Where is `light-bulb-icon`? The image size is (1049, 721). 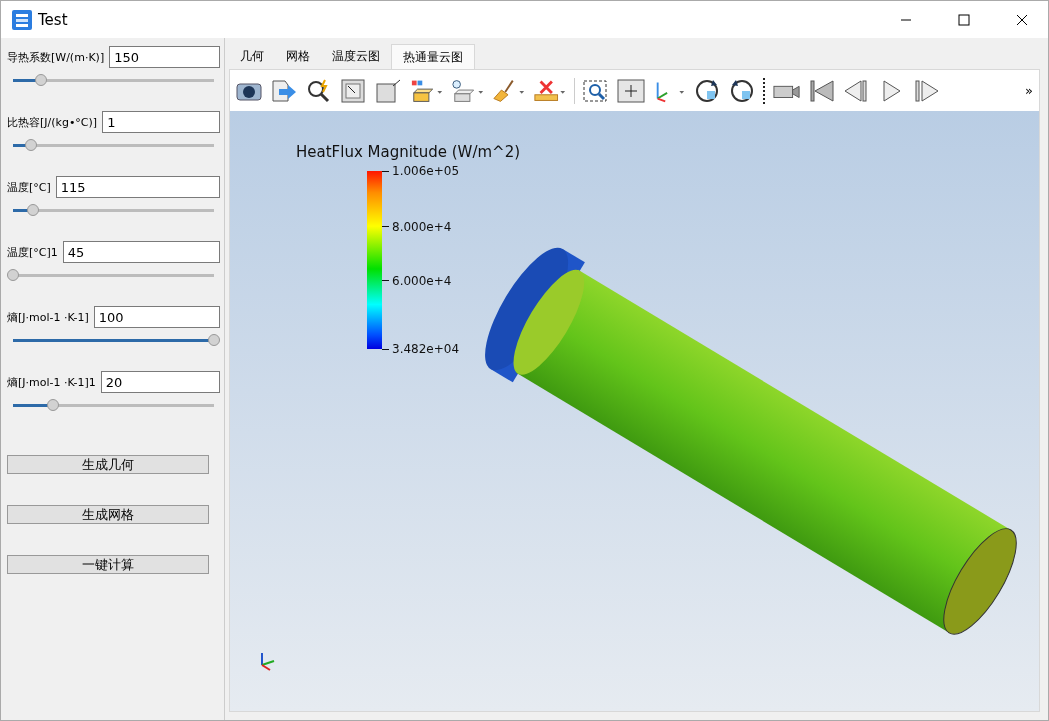
light-bulb-icon is located at coordinates (468, 90).